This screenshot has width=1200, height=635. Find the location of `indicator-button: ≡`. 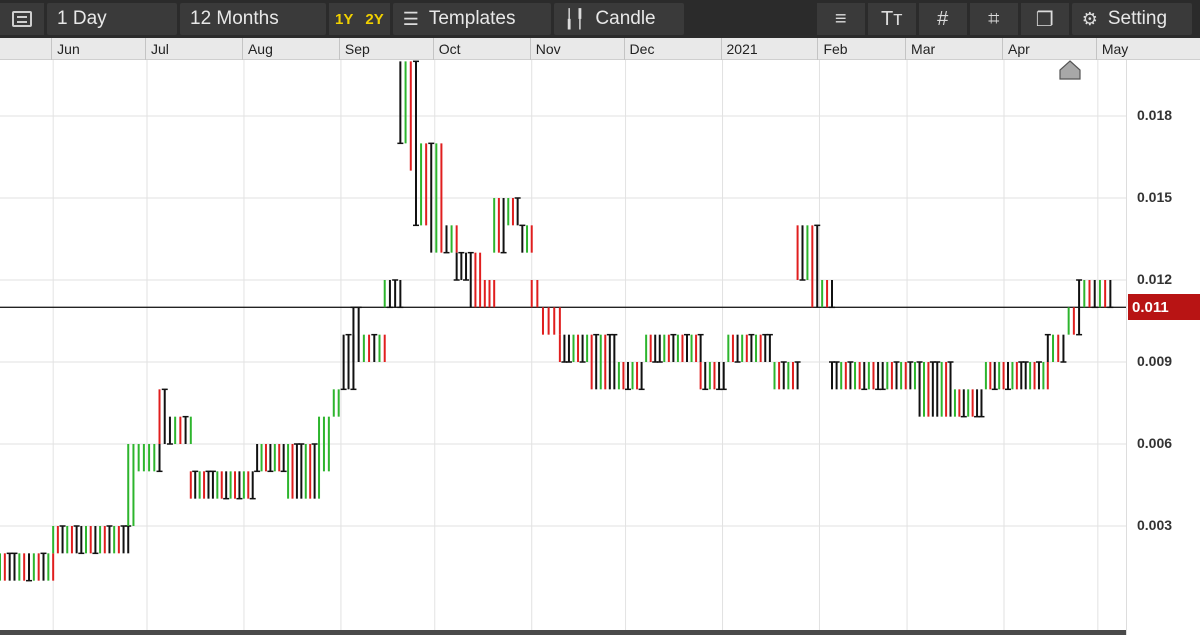

indicator-button: ≡ is located at coordinates (840, 19).